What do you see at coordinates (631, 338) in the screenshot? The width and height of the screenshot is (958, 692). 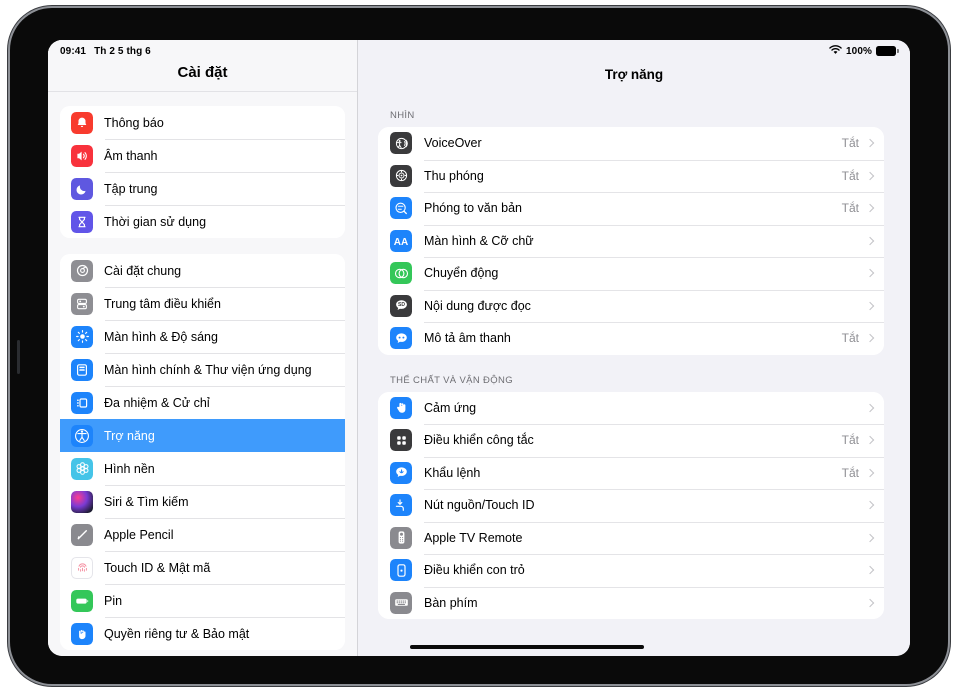 I see `row-audio-descriptions: Mô tả âm thanh Tắt` at bounding box center [631, 338].